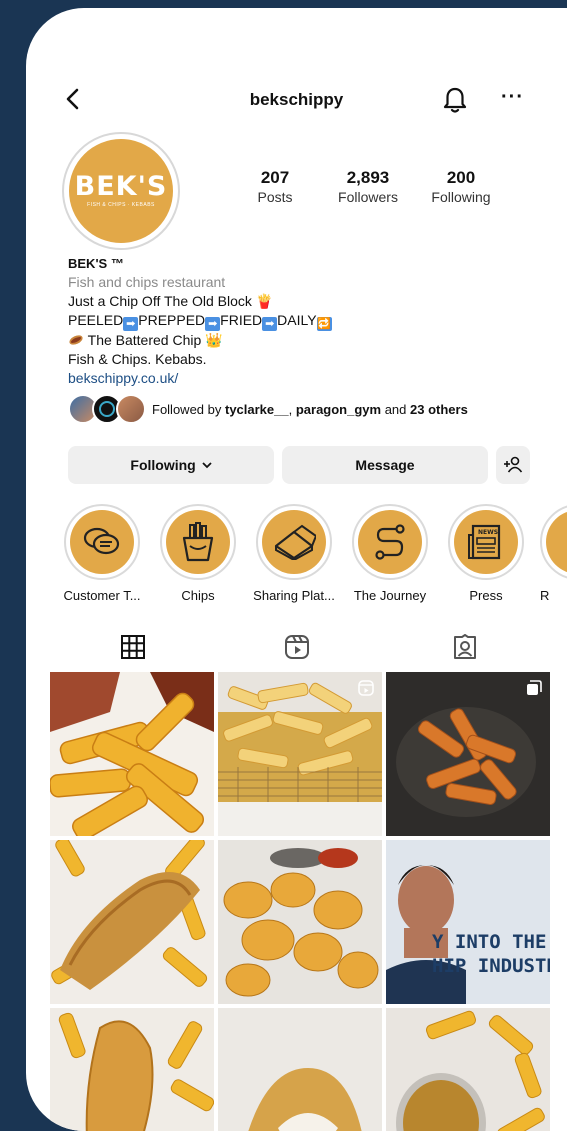 The height and width of the screenshot is (1131, 567). Describe the element at coordinates (275, 177) in the screenshot. I see `posts-count: 207` at that location.